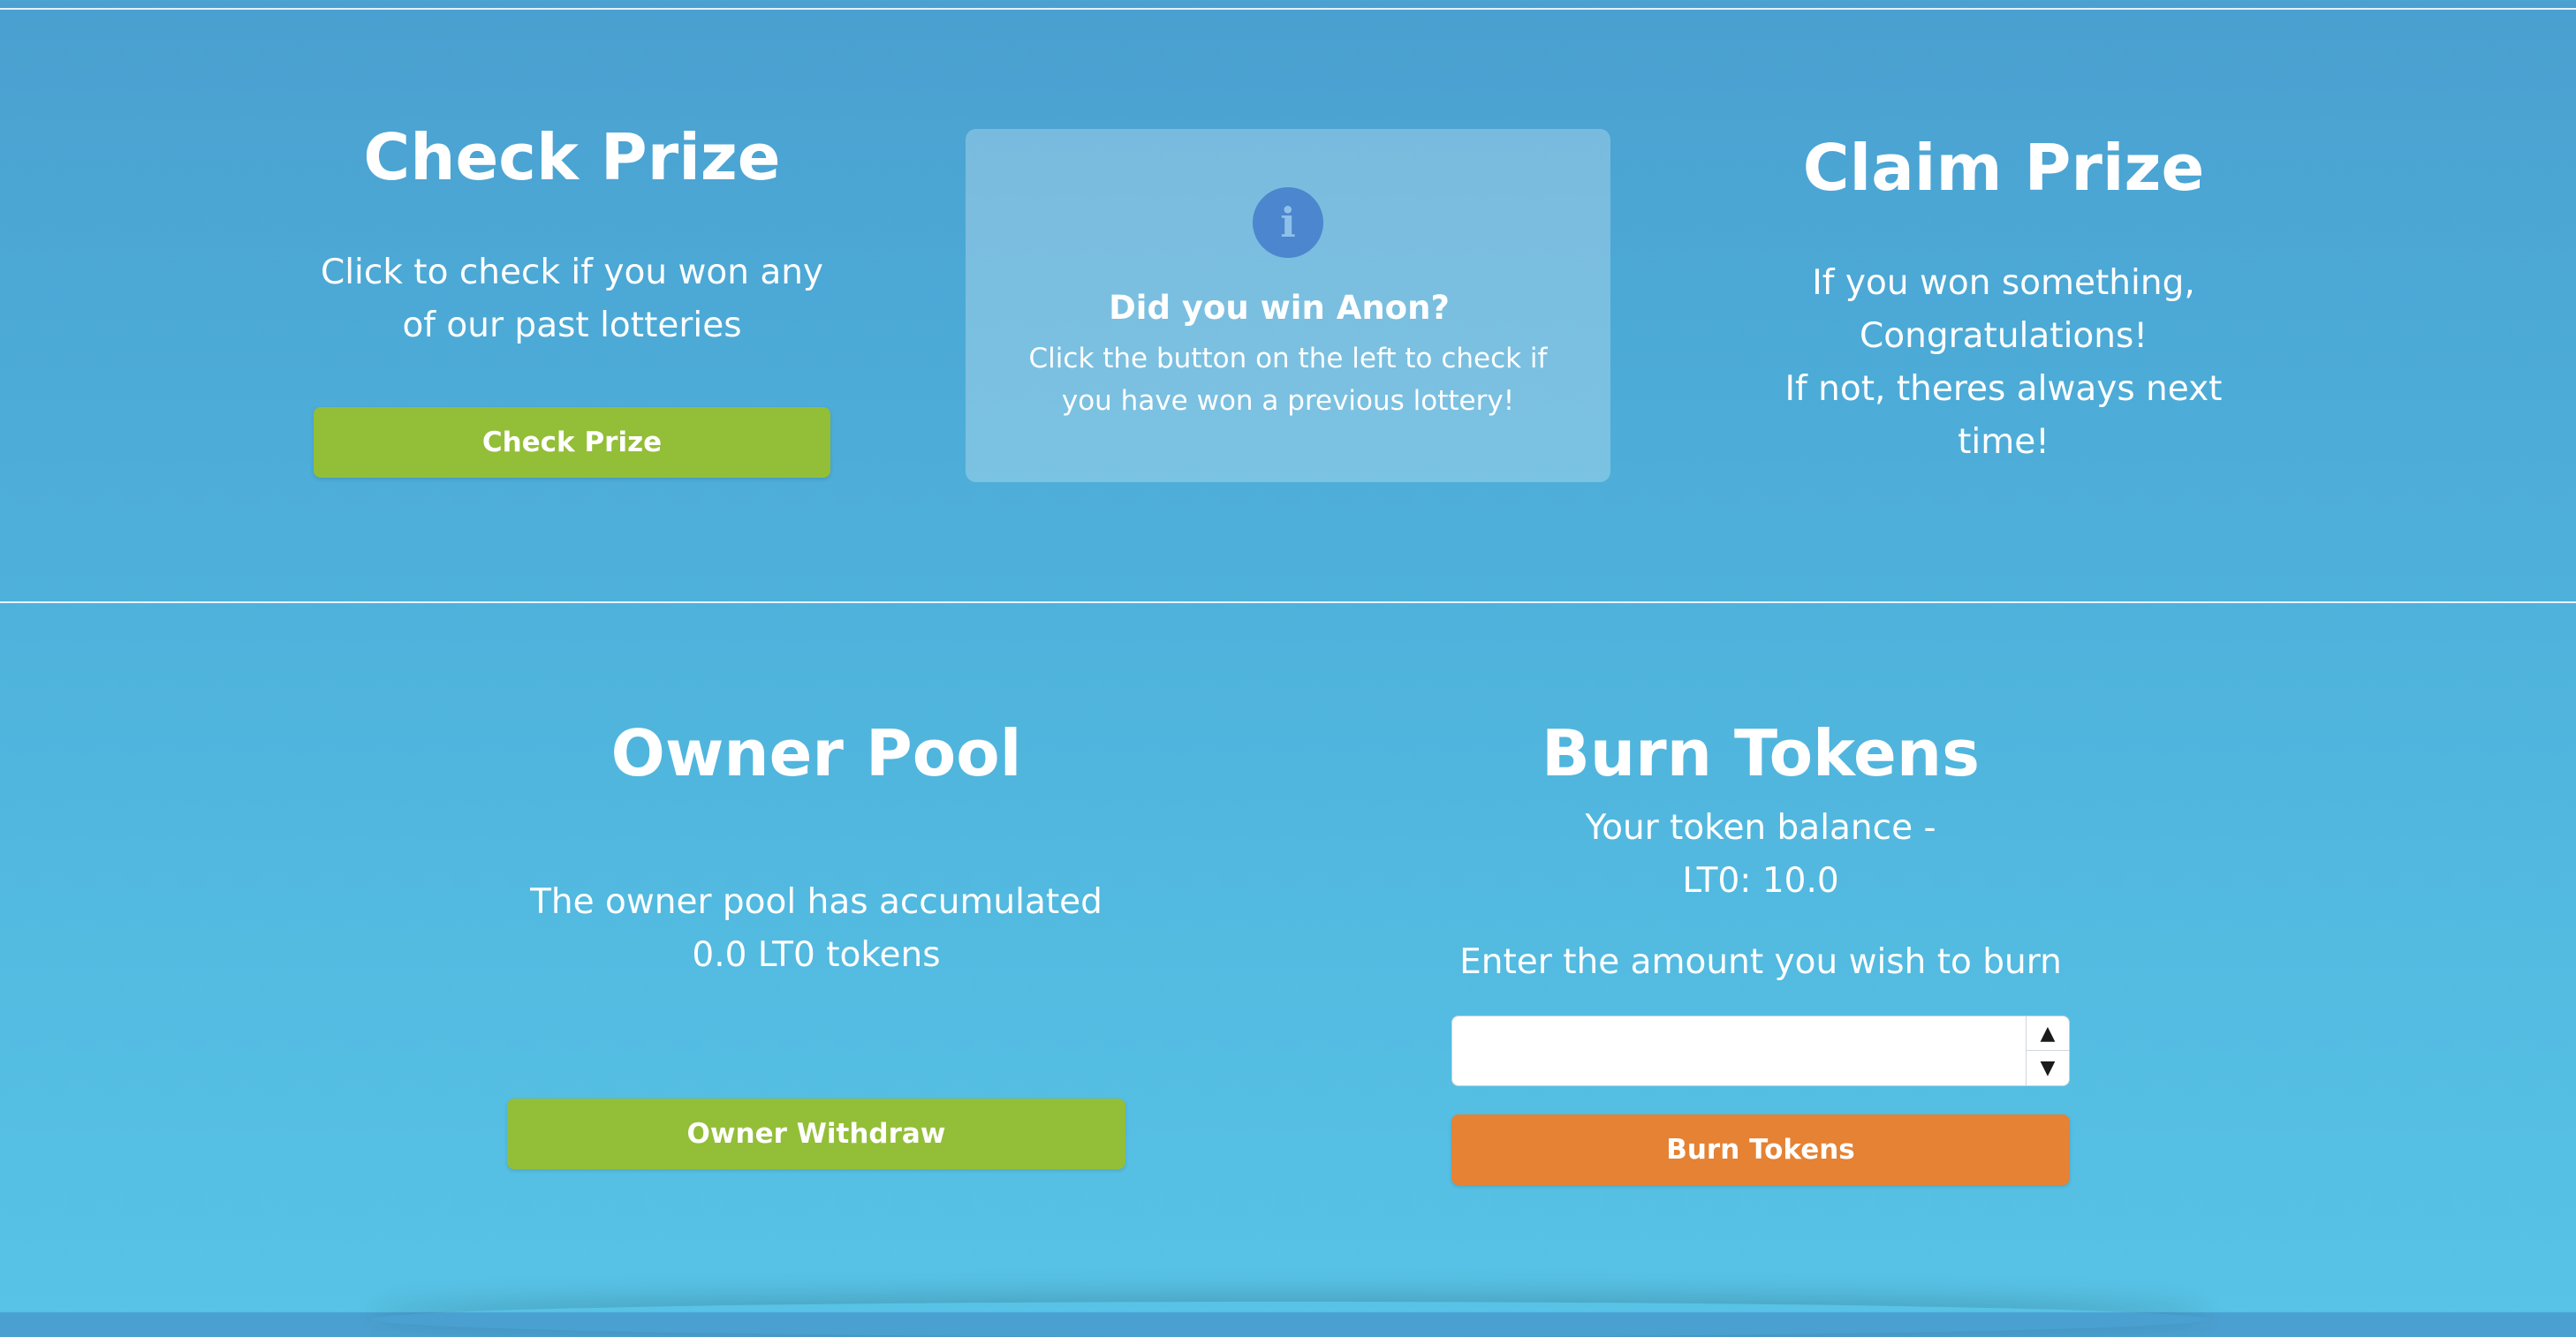 The width and height of the screenshot is (2576, 1337). Describe the element at coordinates (1761, 828) in the screenshot. I see `token-balance-label: Your token balance -` at that location.